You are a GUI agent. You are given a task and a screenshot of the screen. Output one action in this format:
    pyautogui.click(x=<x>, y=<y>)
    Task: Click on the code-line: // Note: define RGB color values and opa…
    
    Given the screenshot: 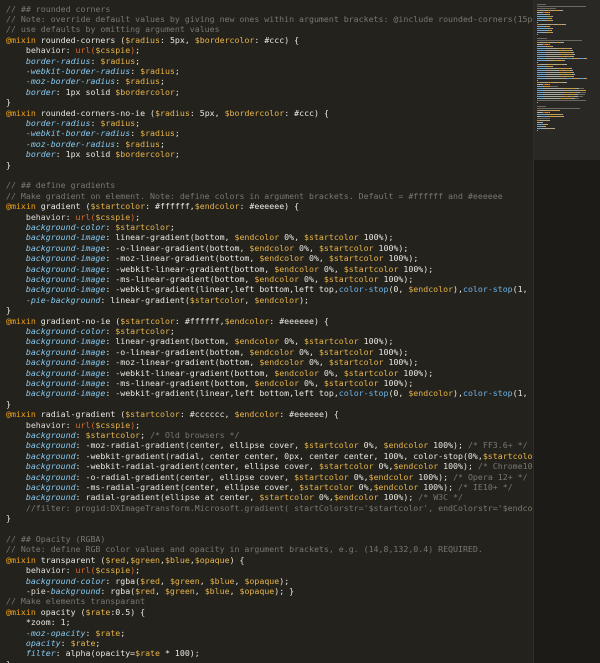 What is the action you would take?
    pyautogui.click(x=244, y=549)
    